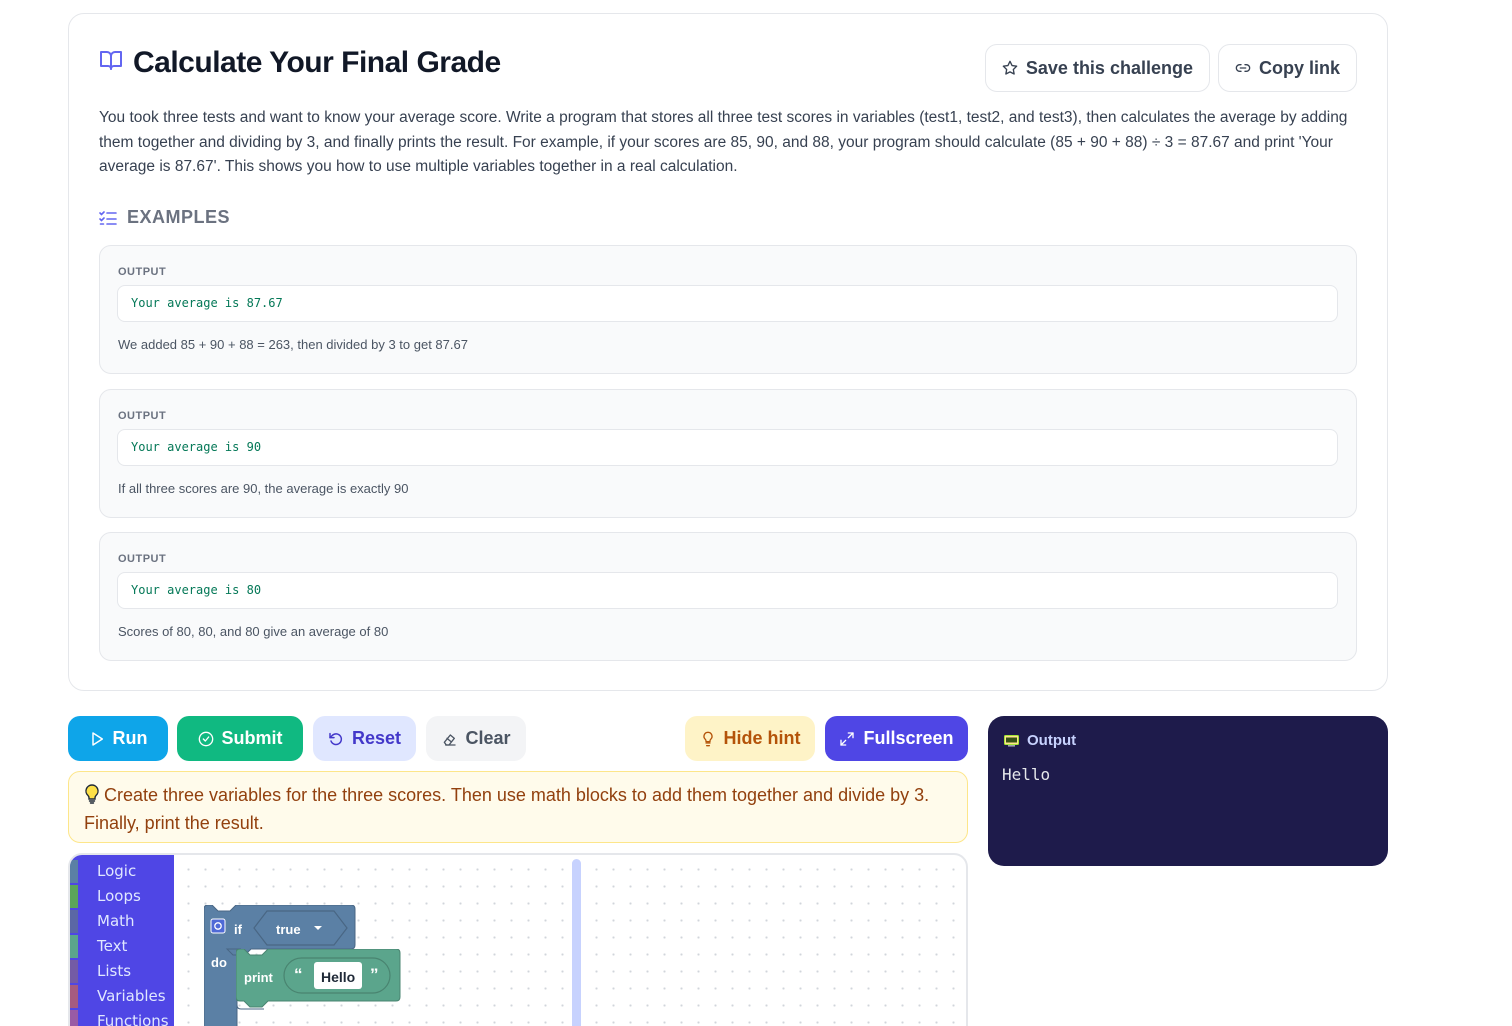  I want to click on toolbox-category-label: Math, so click(116, 921).